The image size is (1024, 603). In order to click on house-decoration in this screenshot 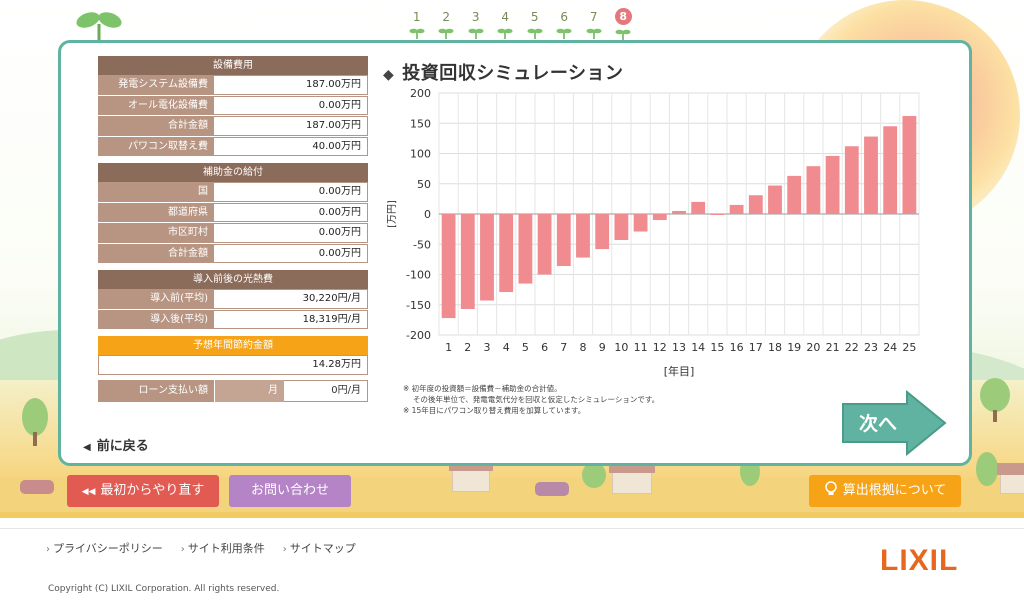, I will do `click(471, 475)`.